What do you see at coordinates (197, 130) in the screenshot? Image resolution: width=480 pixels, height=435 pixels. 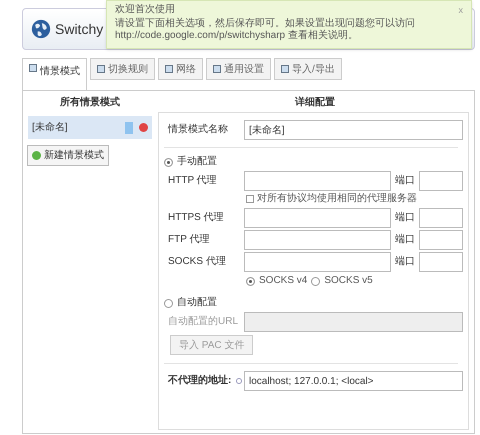 I see `field-label: 情景模式名称` at bounding box center [197, 130].